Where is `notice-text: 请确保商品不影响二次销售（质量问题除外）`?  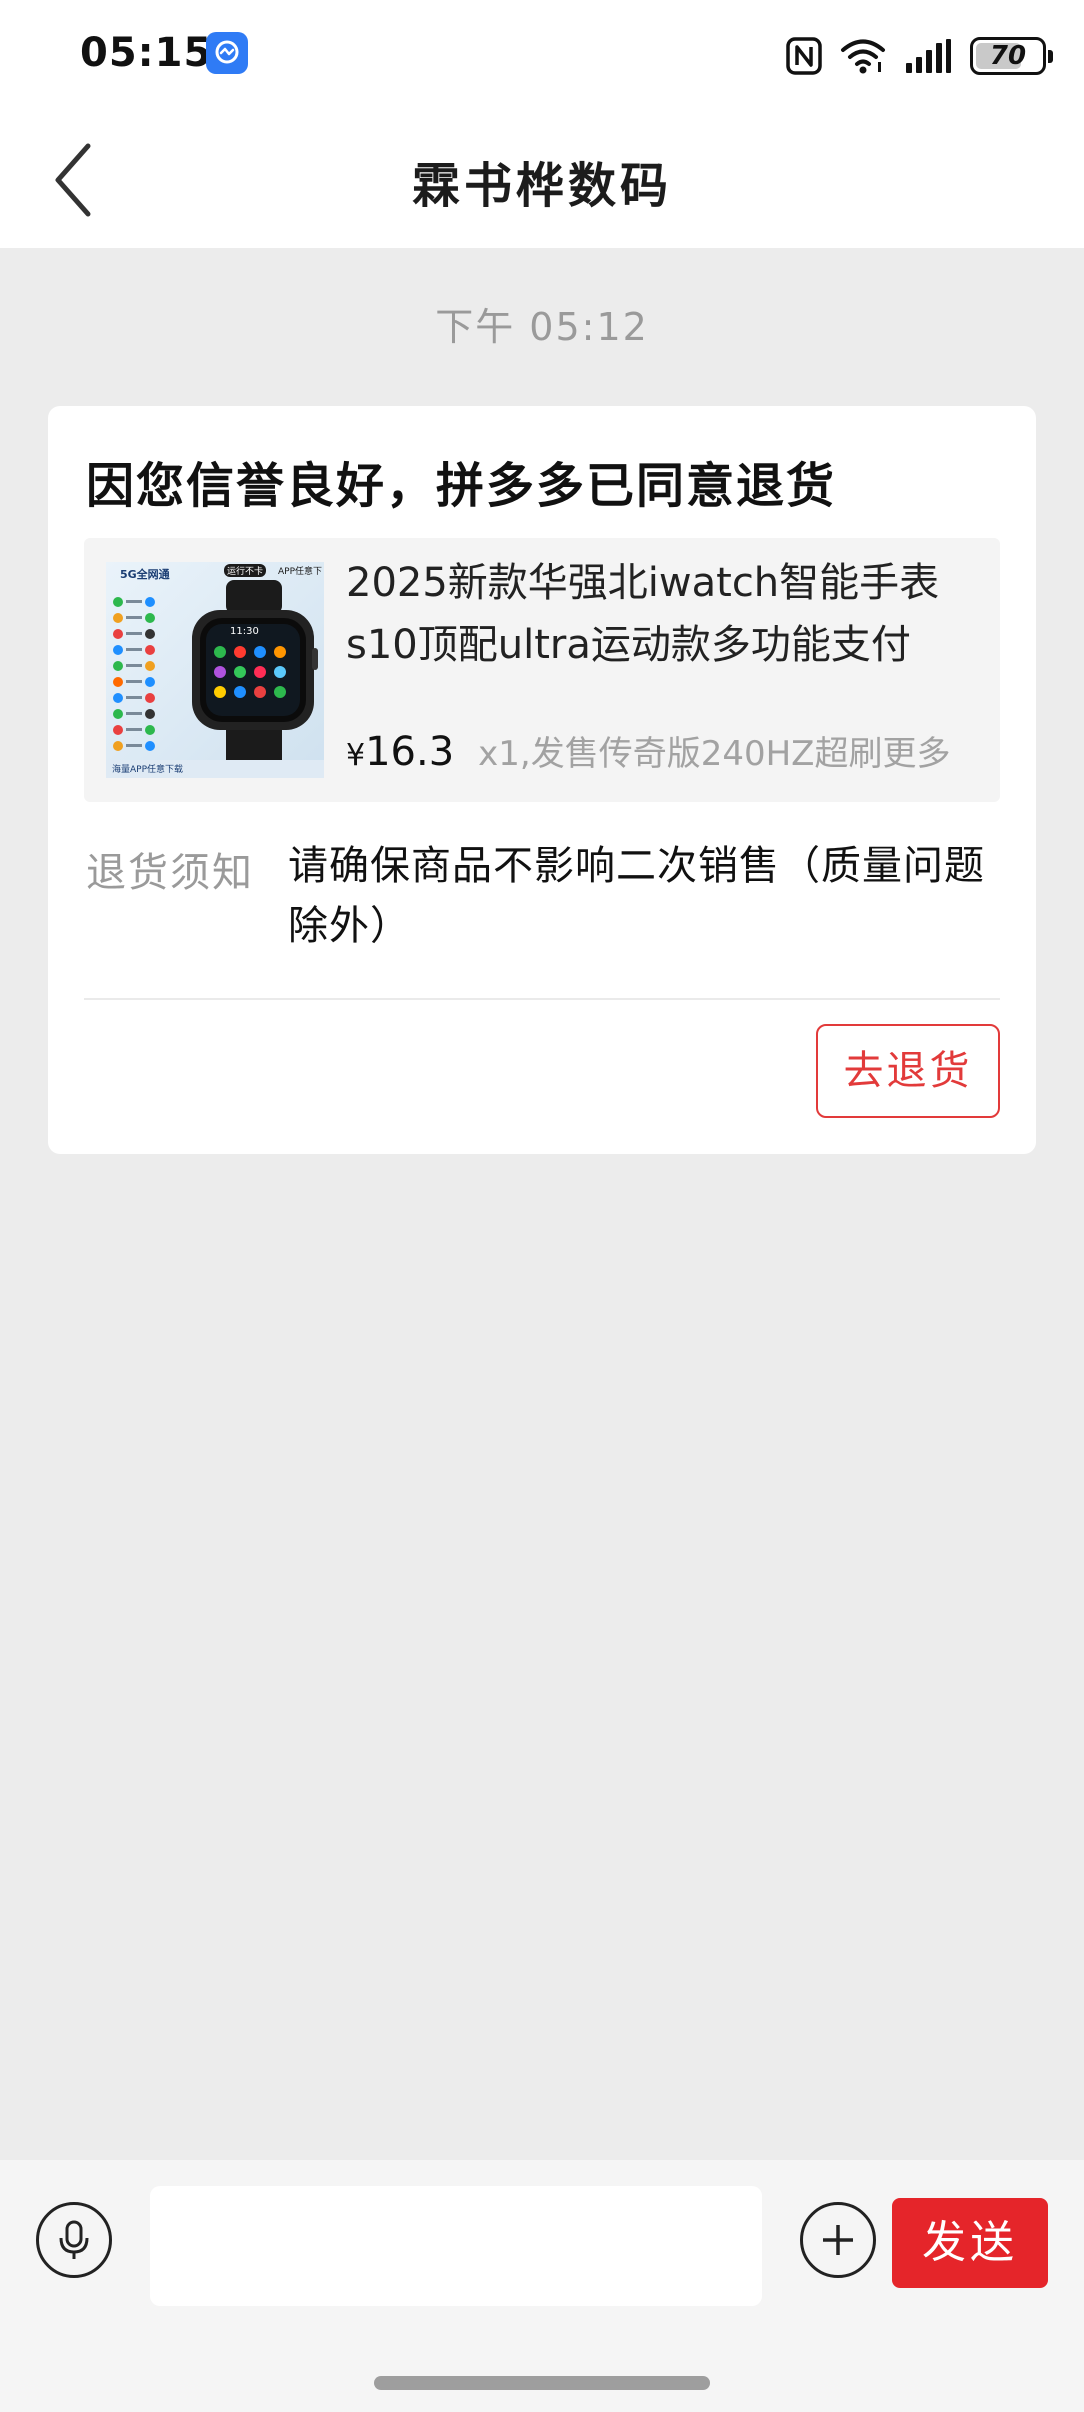 notice-text: 请确保商品不影响二次销售（质量问题除外） is located at coordinates (636, 896).